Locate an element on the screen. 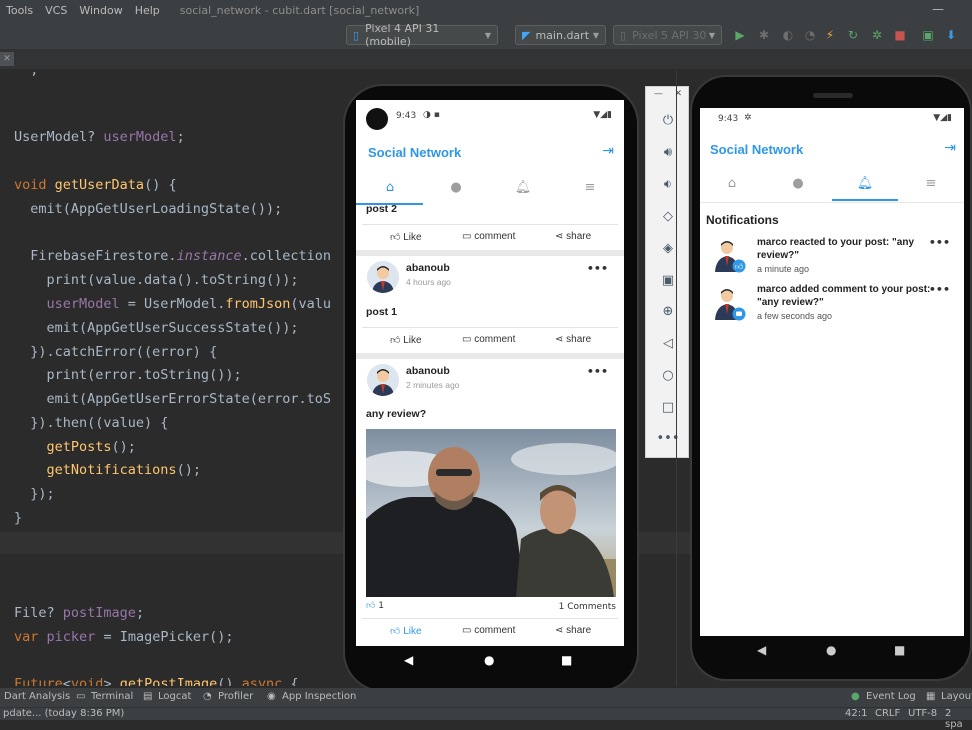 The image size is (972, 730). code-line: }).then((value) { is located at coordinates (91, 423).